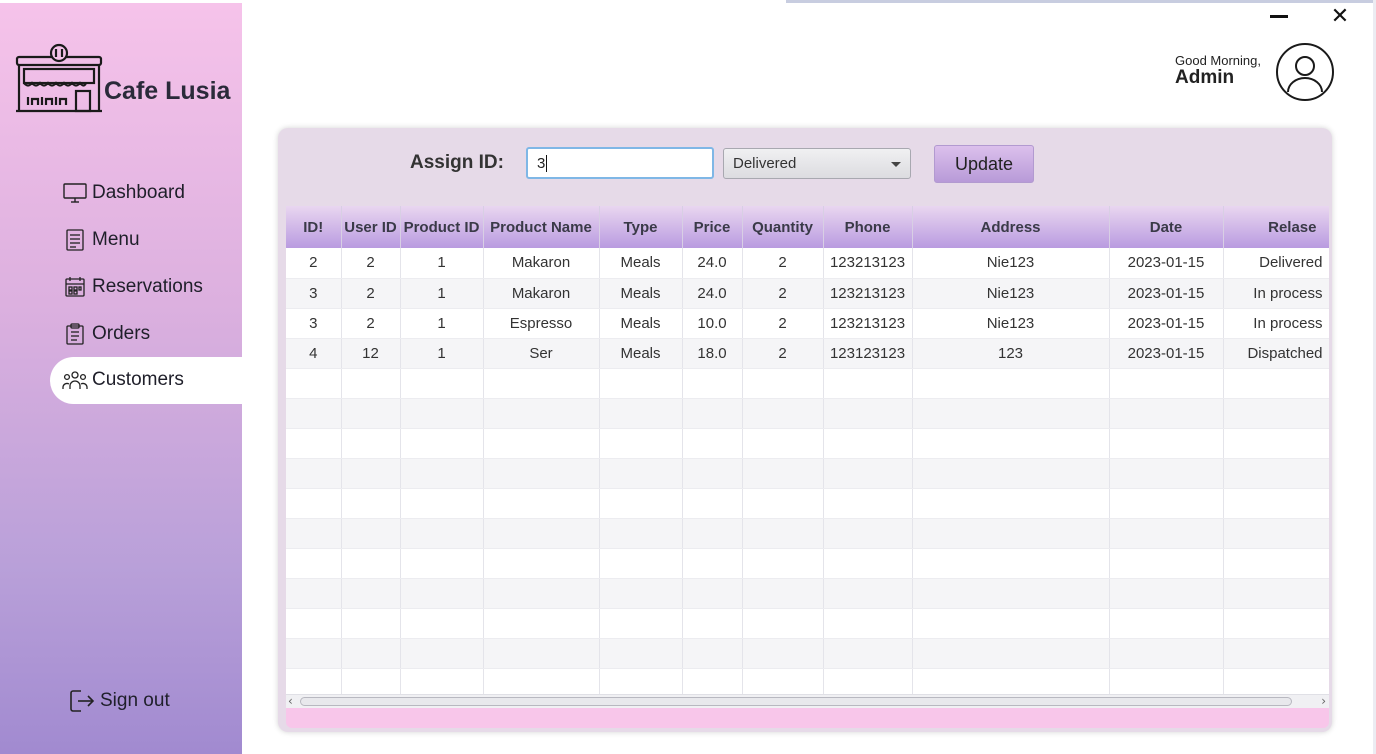 Image resolution: width=1376 pixels, height=754 pixels. What do you see at coordinates (1276, 263) in the screenshot?
I see `table-cell: Delivered` at bounding box center [1276, 263].